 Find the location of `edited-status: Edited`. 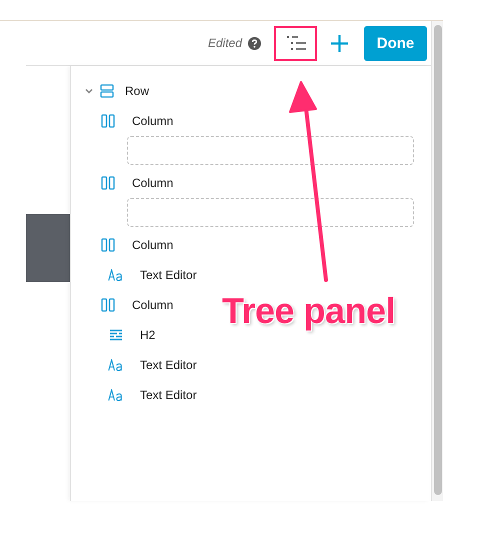

edited-status: Edited is located at coordinates (225, 43).